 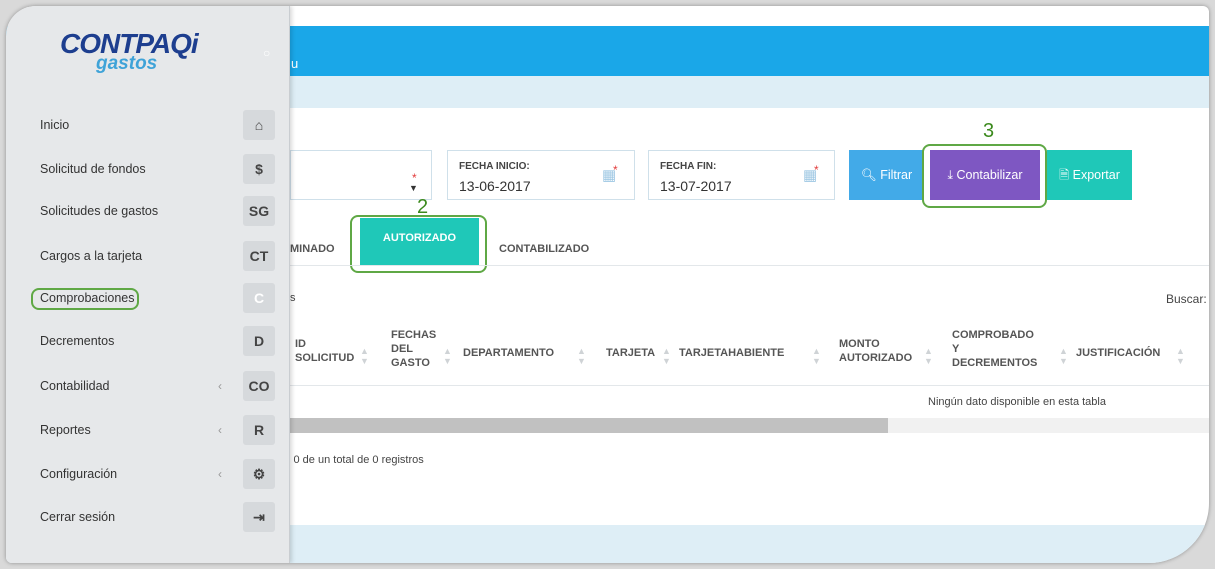 I want to click on col-header-text: SOLICITUD, so click(x=325, y=358).